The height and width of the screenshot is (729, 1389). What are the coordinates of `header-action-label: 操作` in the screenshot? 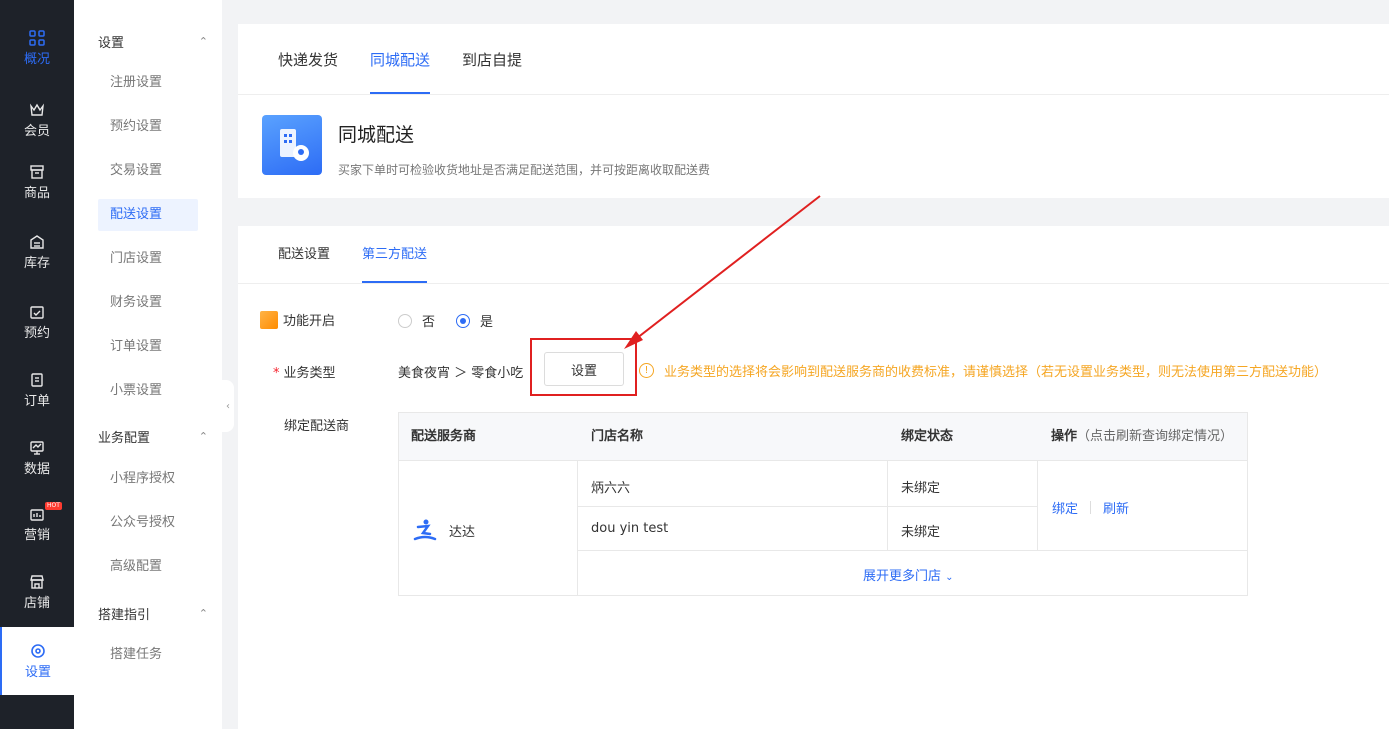 It's located at (1064, 436).